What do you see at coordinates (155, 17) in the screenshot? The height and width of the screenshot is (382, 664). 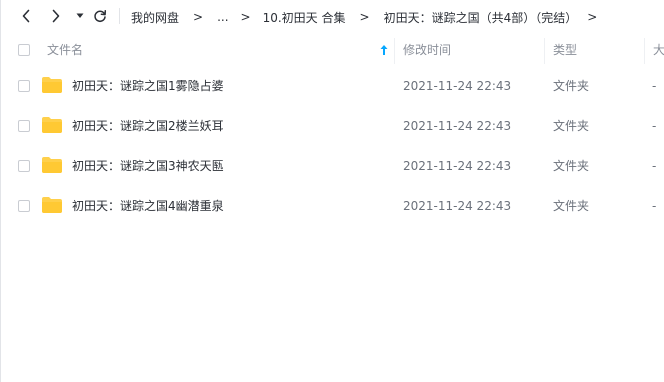 I see `breadcrumb-item-my-drive: 我的网盘` at bounding box center [155, 17].